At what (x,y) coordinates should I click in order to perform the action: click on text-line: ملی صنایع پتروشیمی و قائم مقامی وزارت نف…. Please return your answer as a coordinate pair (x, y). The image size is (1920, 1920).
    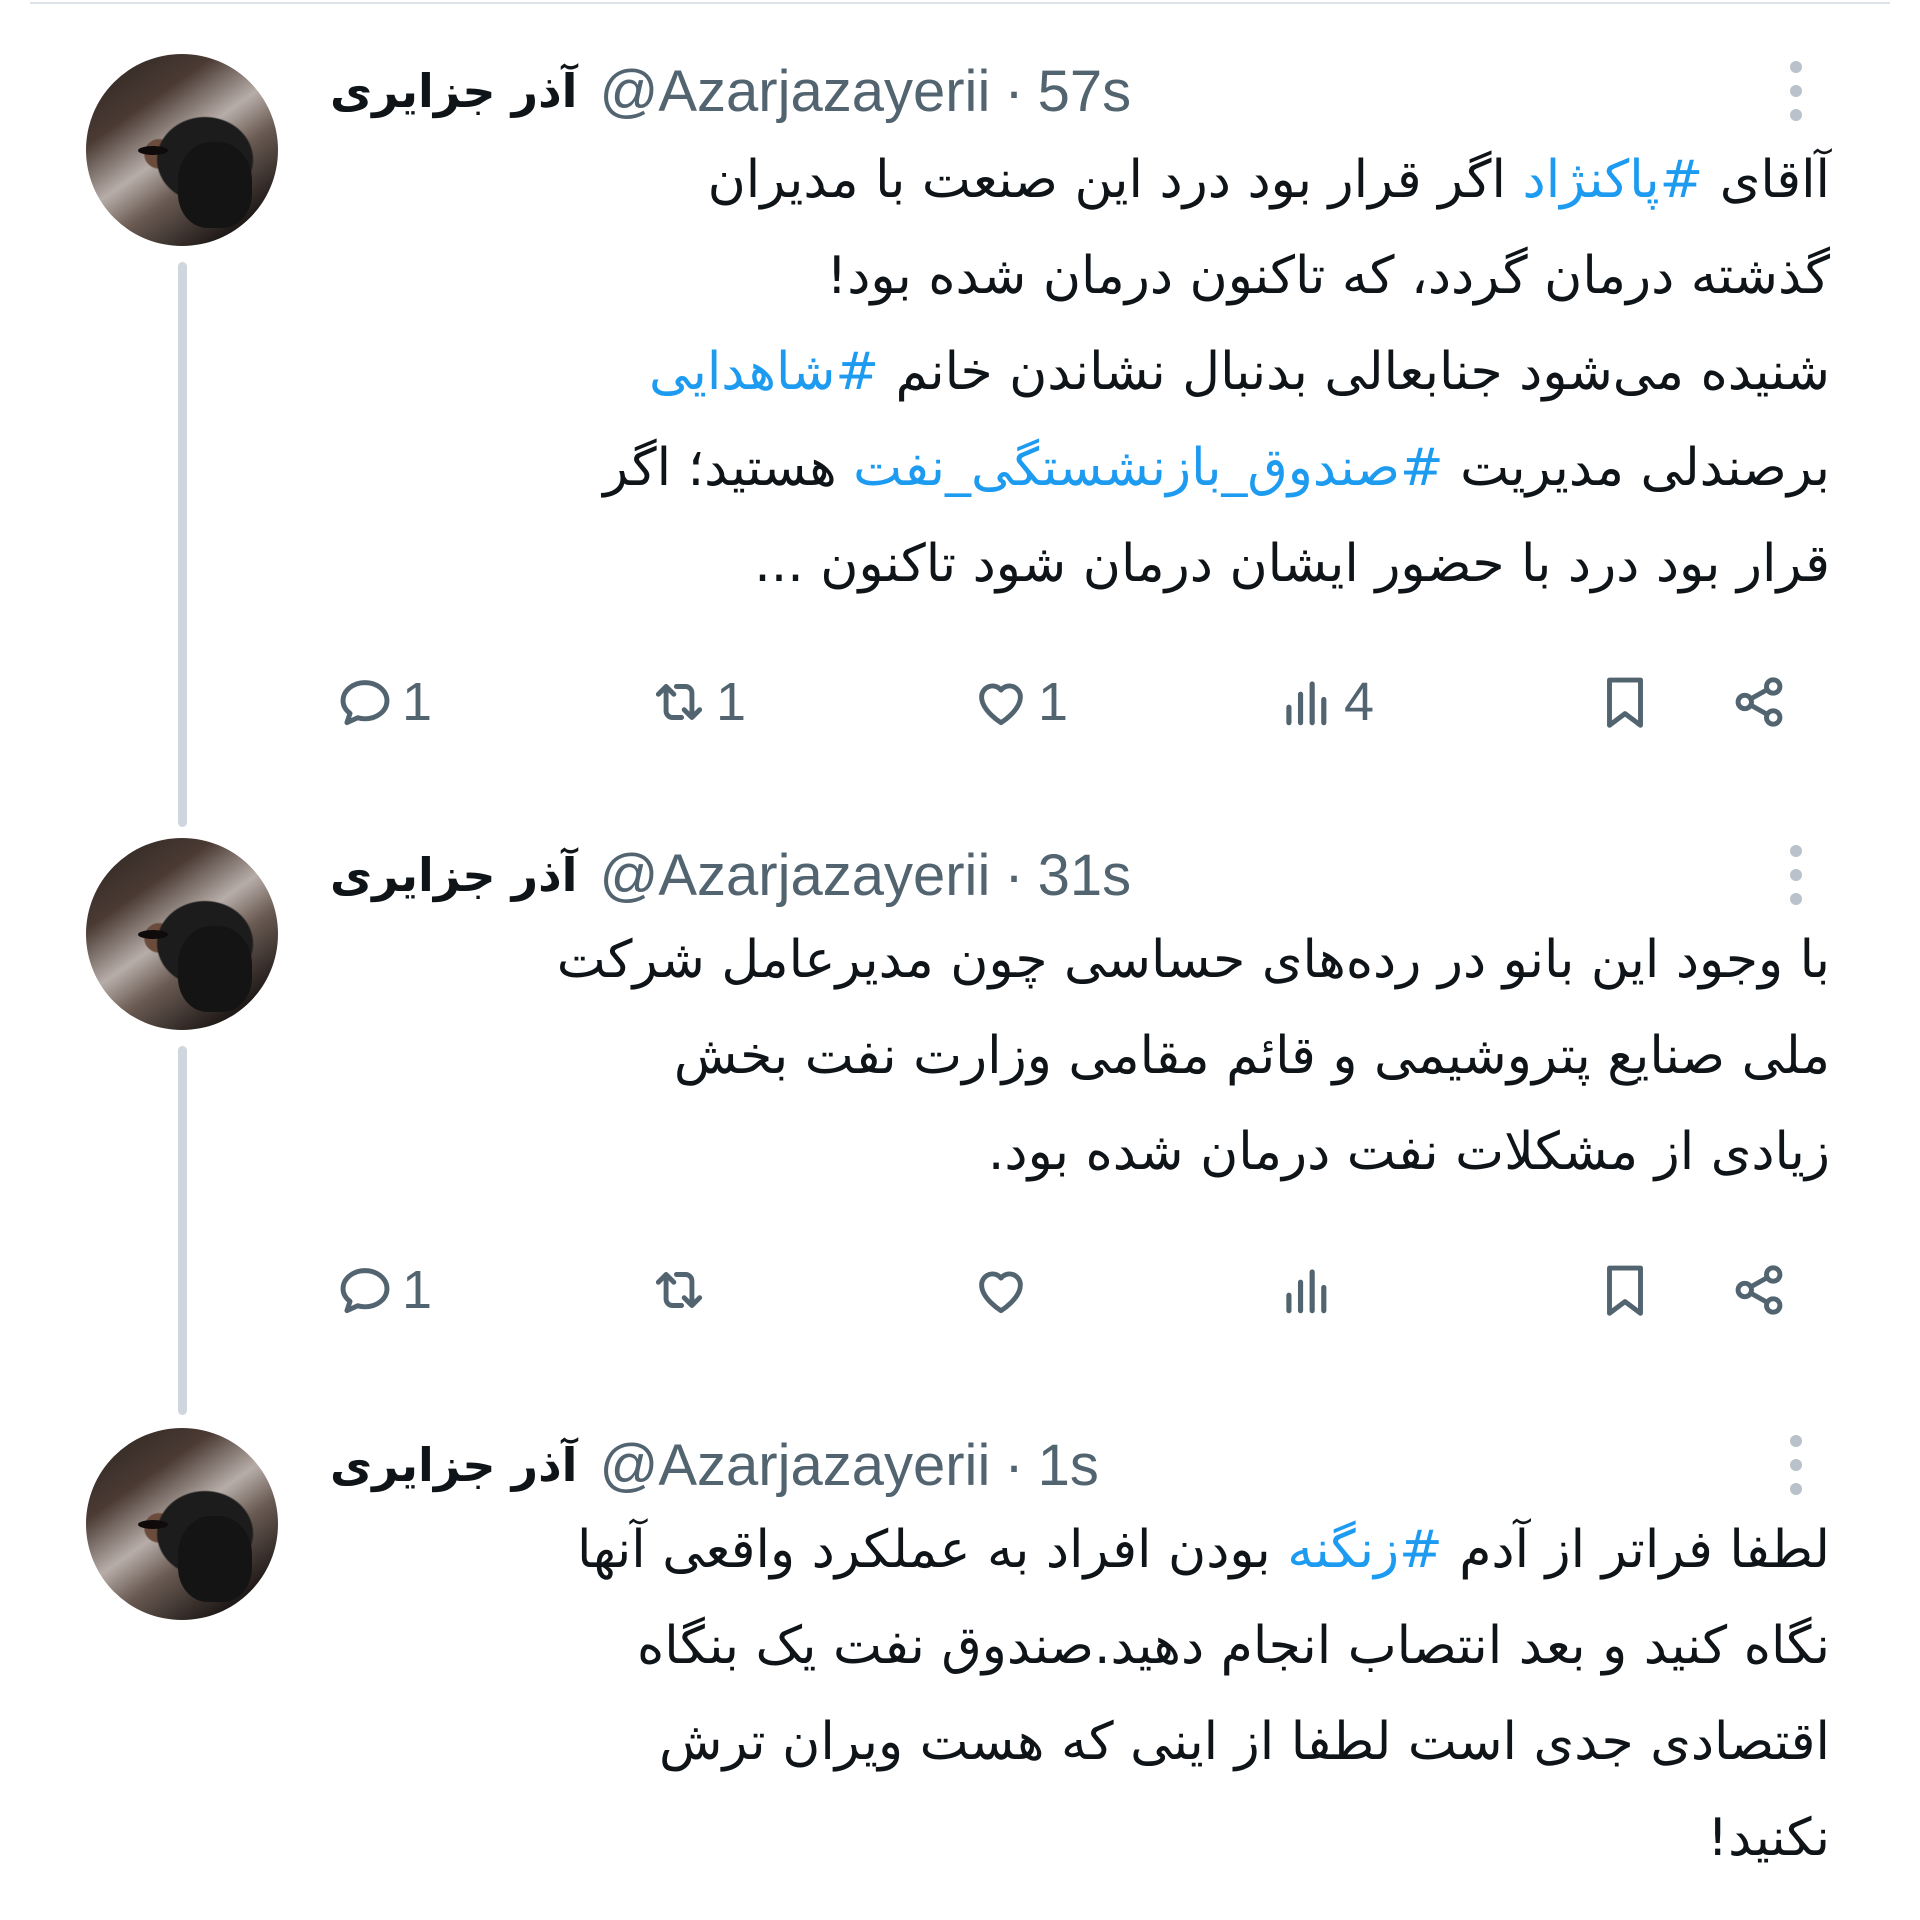
    Looking at the image, I should click on (1080, 1056).